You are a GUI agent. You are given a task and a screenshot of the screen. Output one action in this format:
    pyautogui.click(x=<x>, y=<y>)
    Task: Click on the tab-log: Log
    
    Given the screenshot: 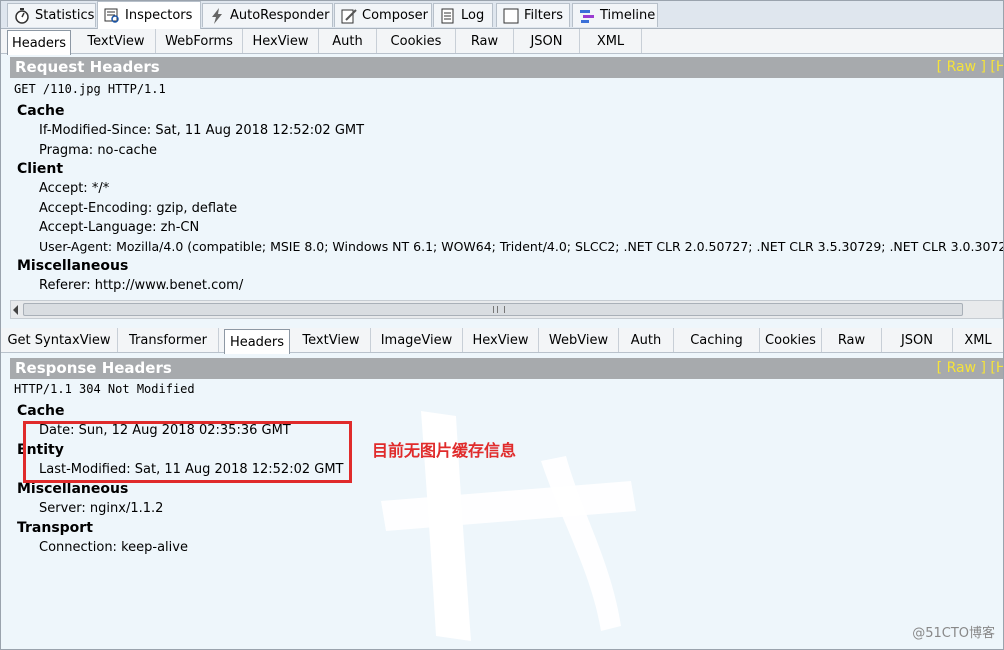 What is the action you would take?
    pyautogui.click(x=463, y=15)
    